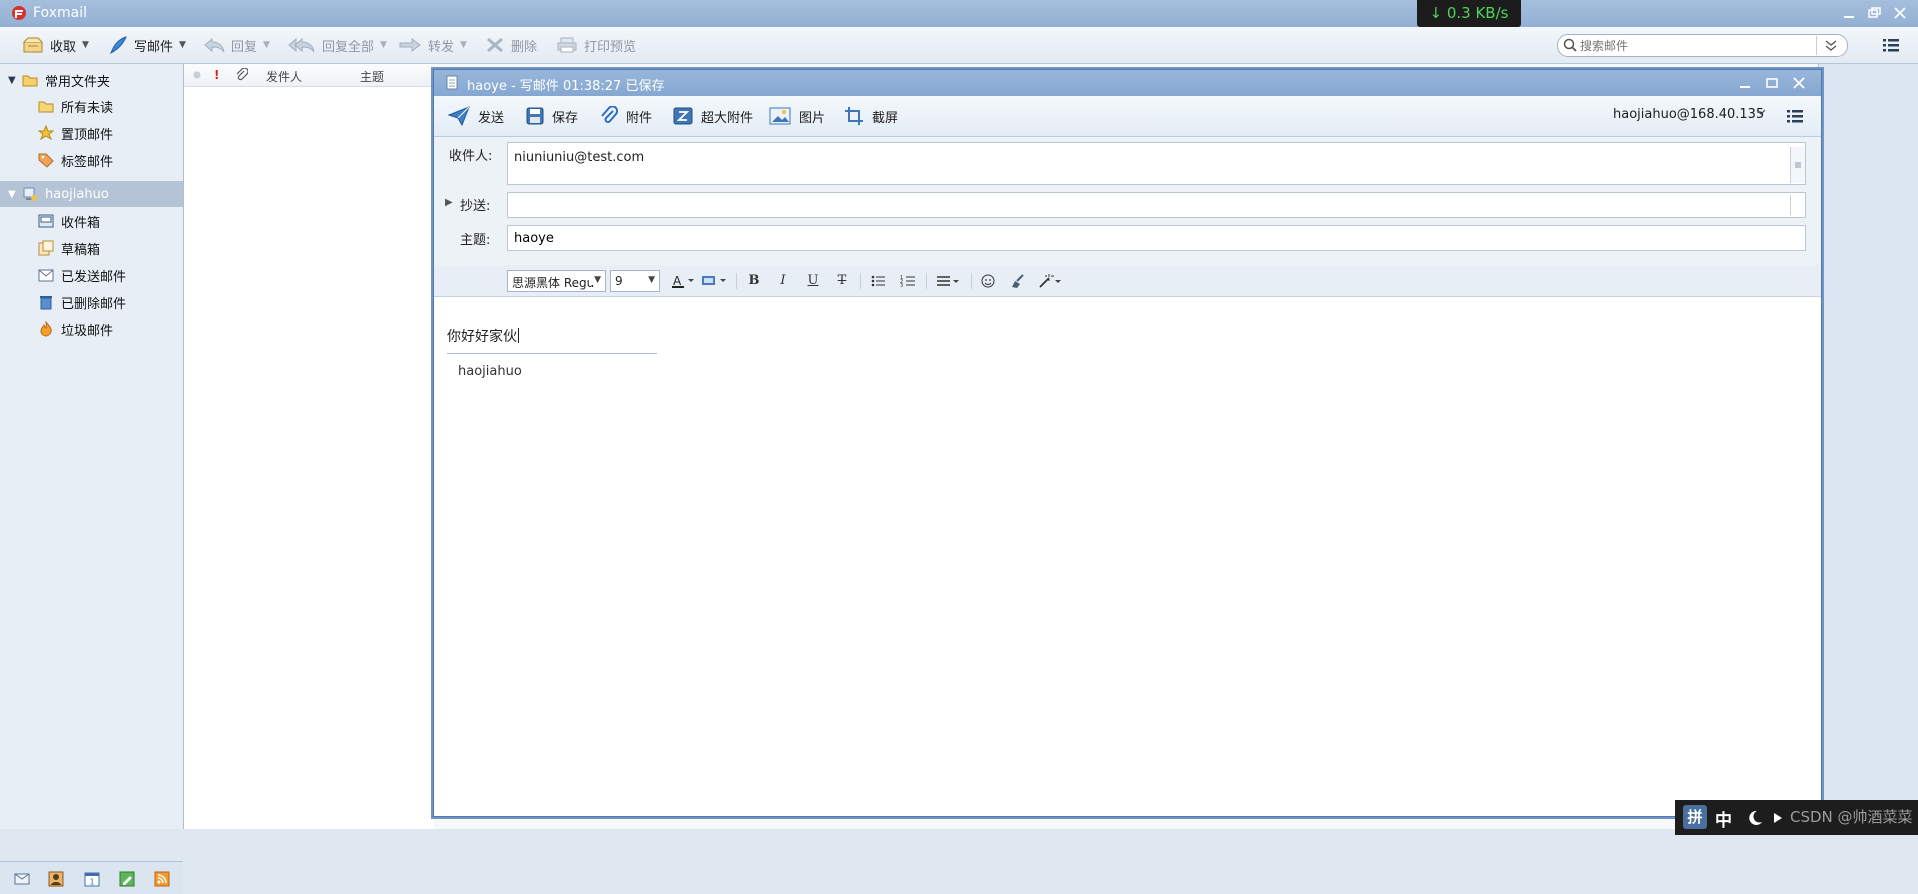 The image size is (1918, 894). I want to click on search-icon, so click(1570, 45).